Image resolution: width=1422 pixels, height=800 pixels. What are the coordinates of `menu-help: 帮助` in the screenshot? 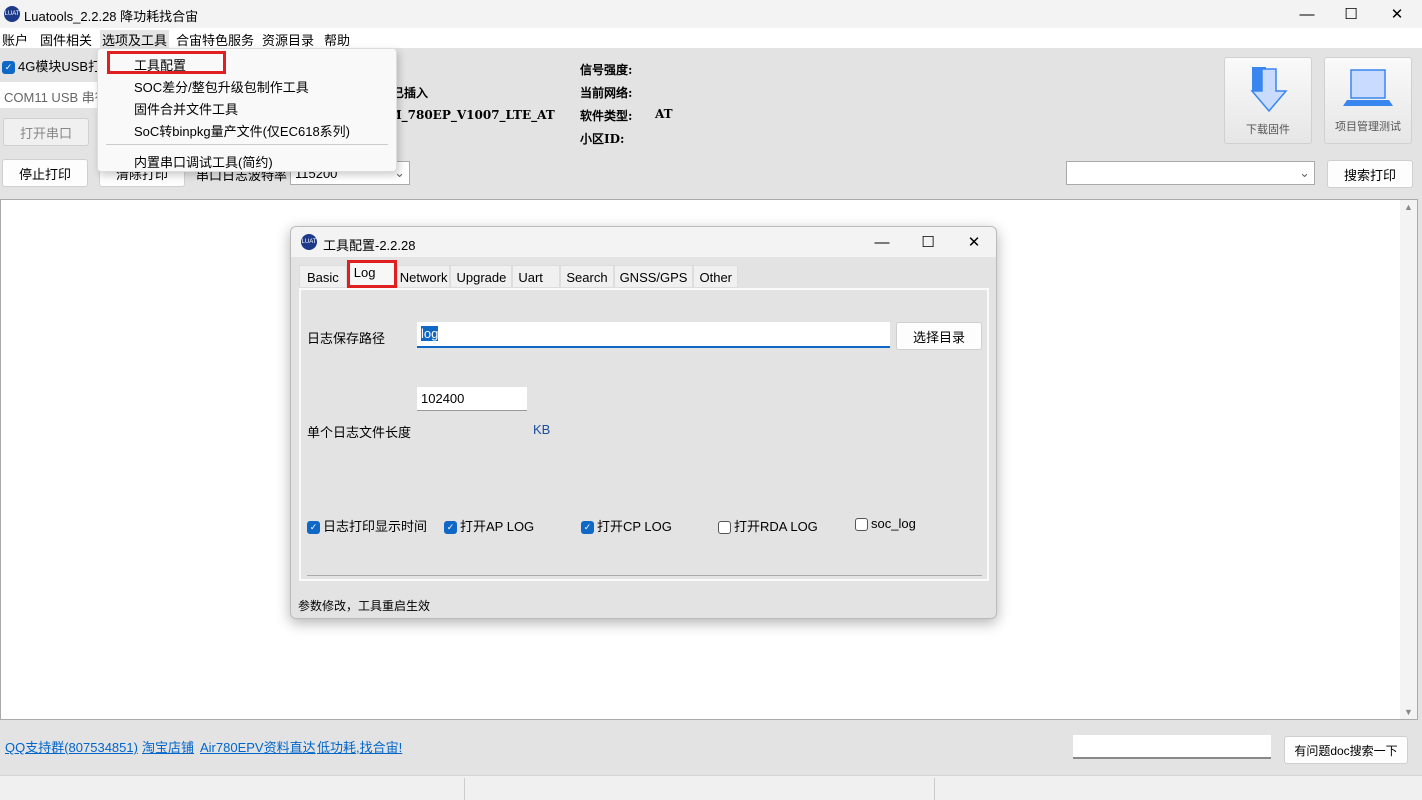 It's located at (337, 39).